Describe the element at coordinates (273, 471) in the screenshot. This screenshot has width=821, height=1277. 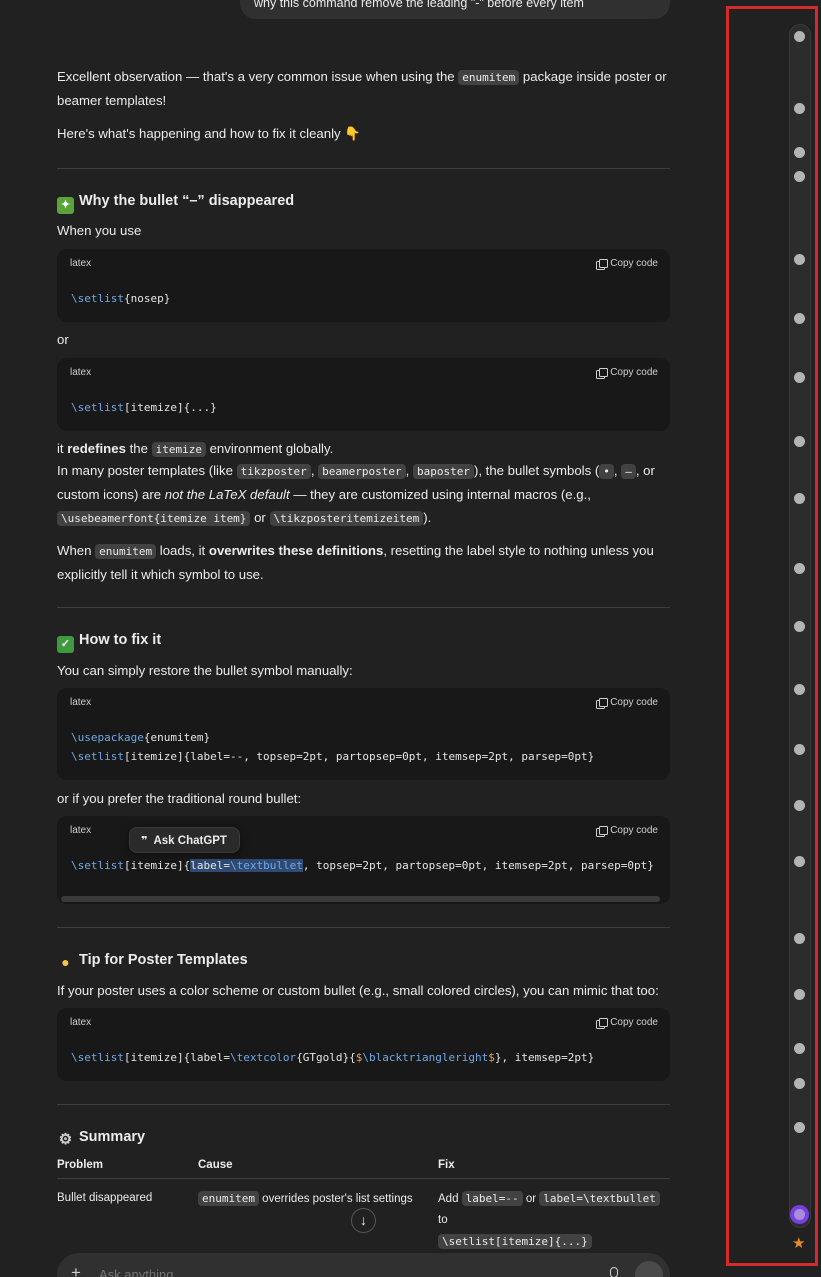
I see `inline-code: tikzposter` at that location.